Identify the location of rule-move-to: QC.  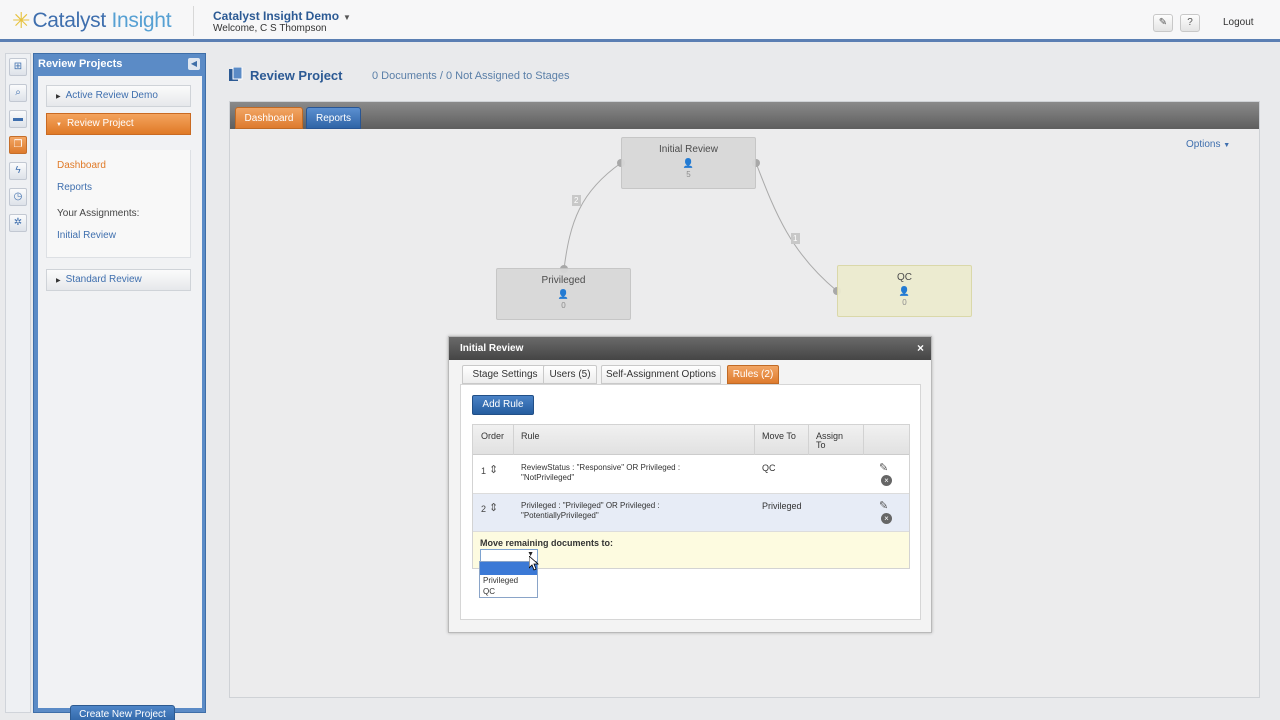
(769, 468).